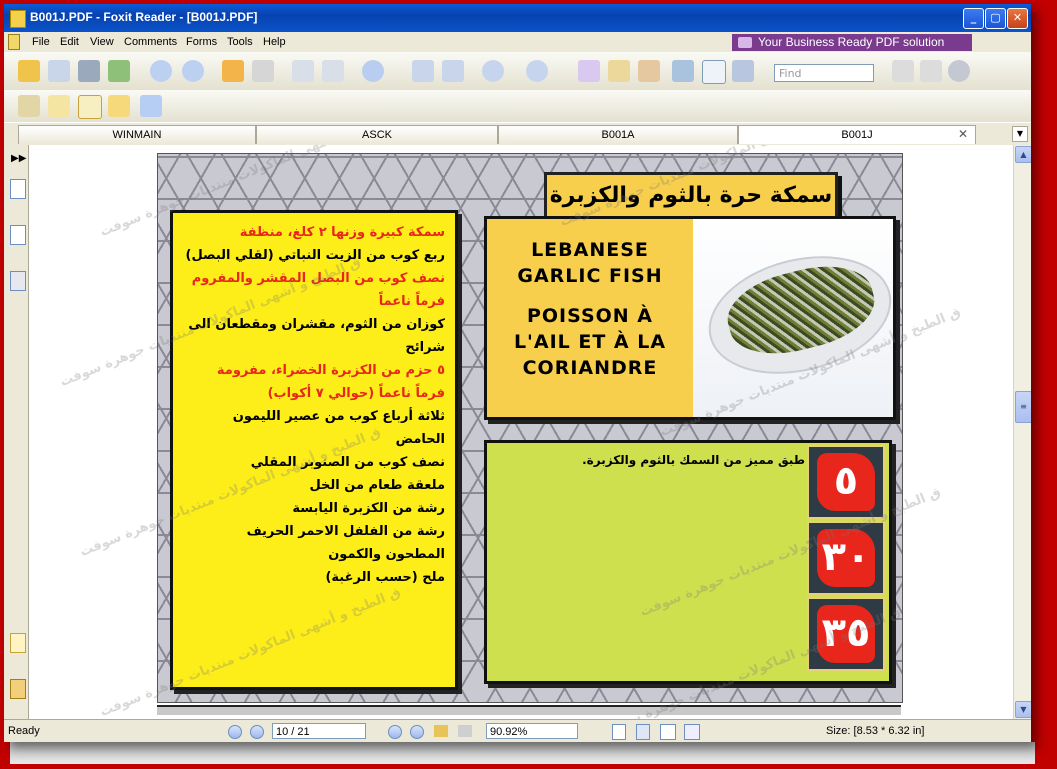 The width and height of the screenshot is (1057, 769). Describe the element at coordinates (18, 158) in the screenshot. I see `expand-panel-icon: ▶▶` at that location.